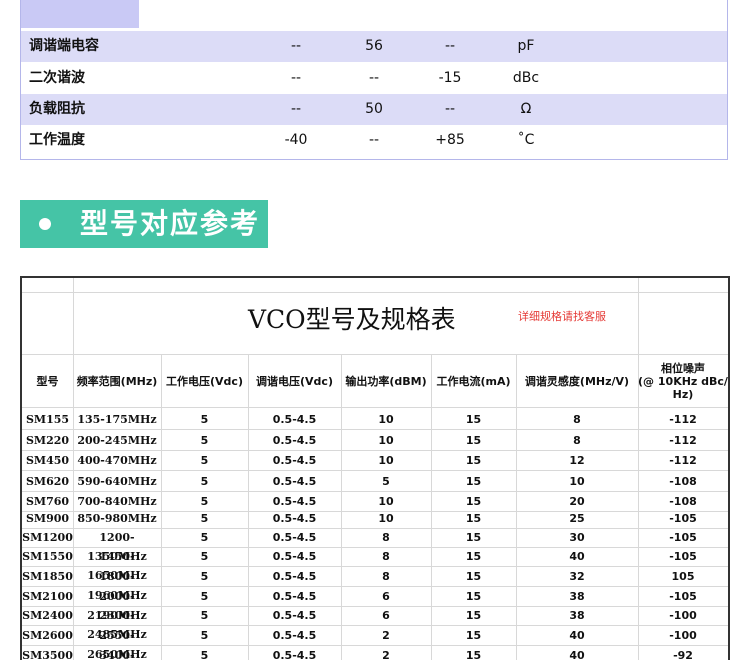 This screenshot has height=660, width=750. Describe the element at coordinates (47, 635) in the screenshot. I see `vco-table-cell: SM2600` at that location.